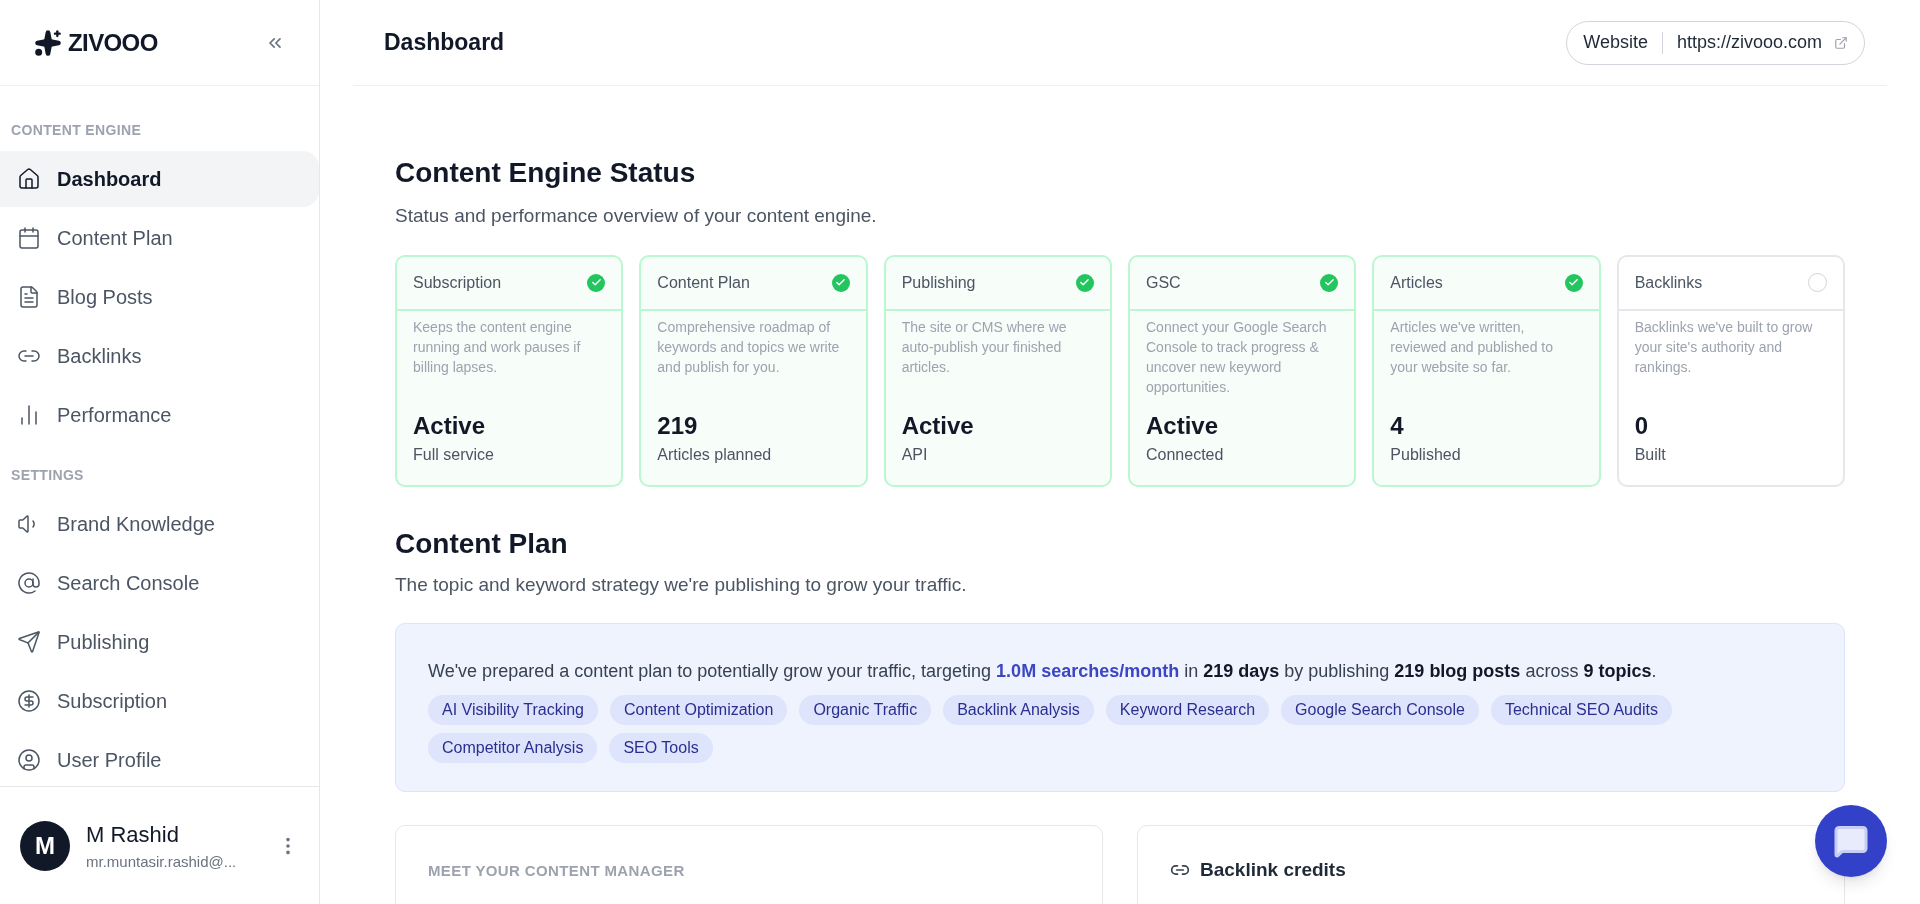 The height and width of the screenshot is (904, 1920). What do you see at coordinates (1841, 42) in the screenshot?
I see `external-link-icon` at bounding box center [1841, 42].